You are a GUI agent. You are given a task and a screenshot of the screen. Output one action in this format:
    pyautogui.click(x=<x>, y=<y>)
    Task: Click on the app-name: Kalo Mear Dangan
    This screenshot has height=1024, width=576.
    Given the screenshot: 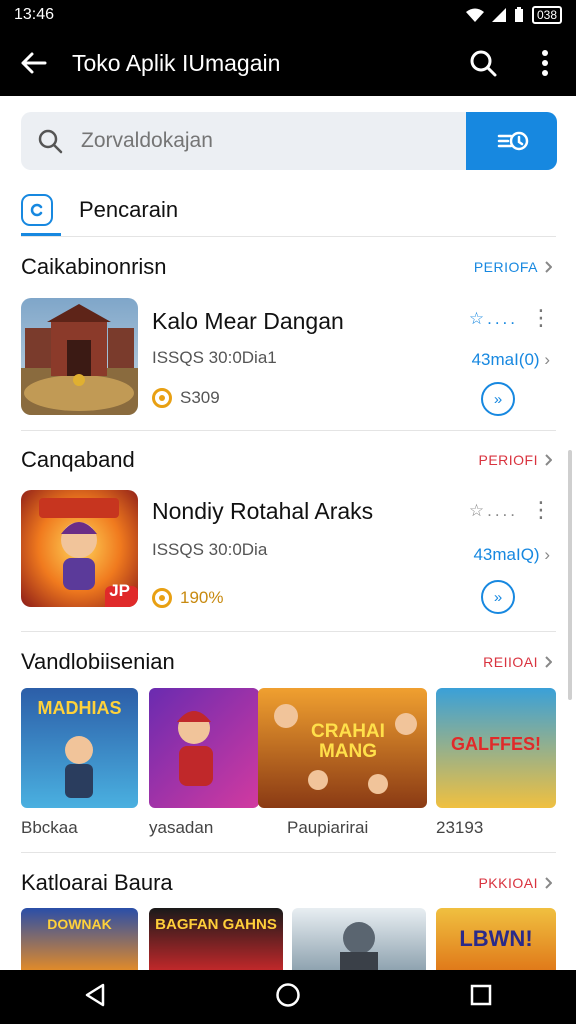 What is the action you would take?
    pyautogui.click(x=248, y=321)
    